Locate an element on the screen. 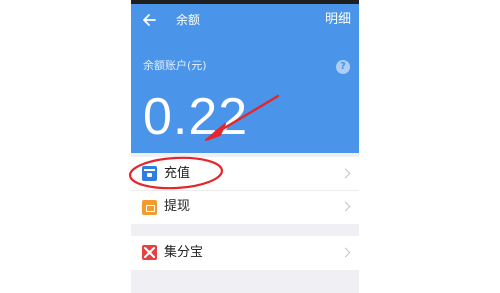  points-menu: 集分宝 is located at coordinates (245, 253).